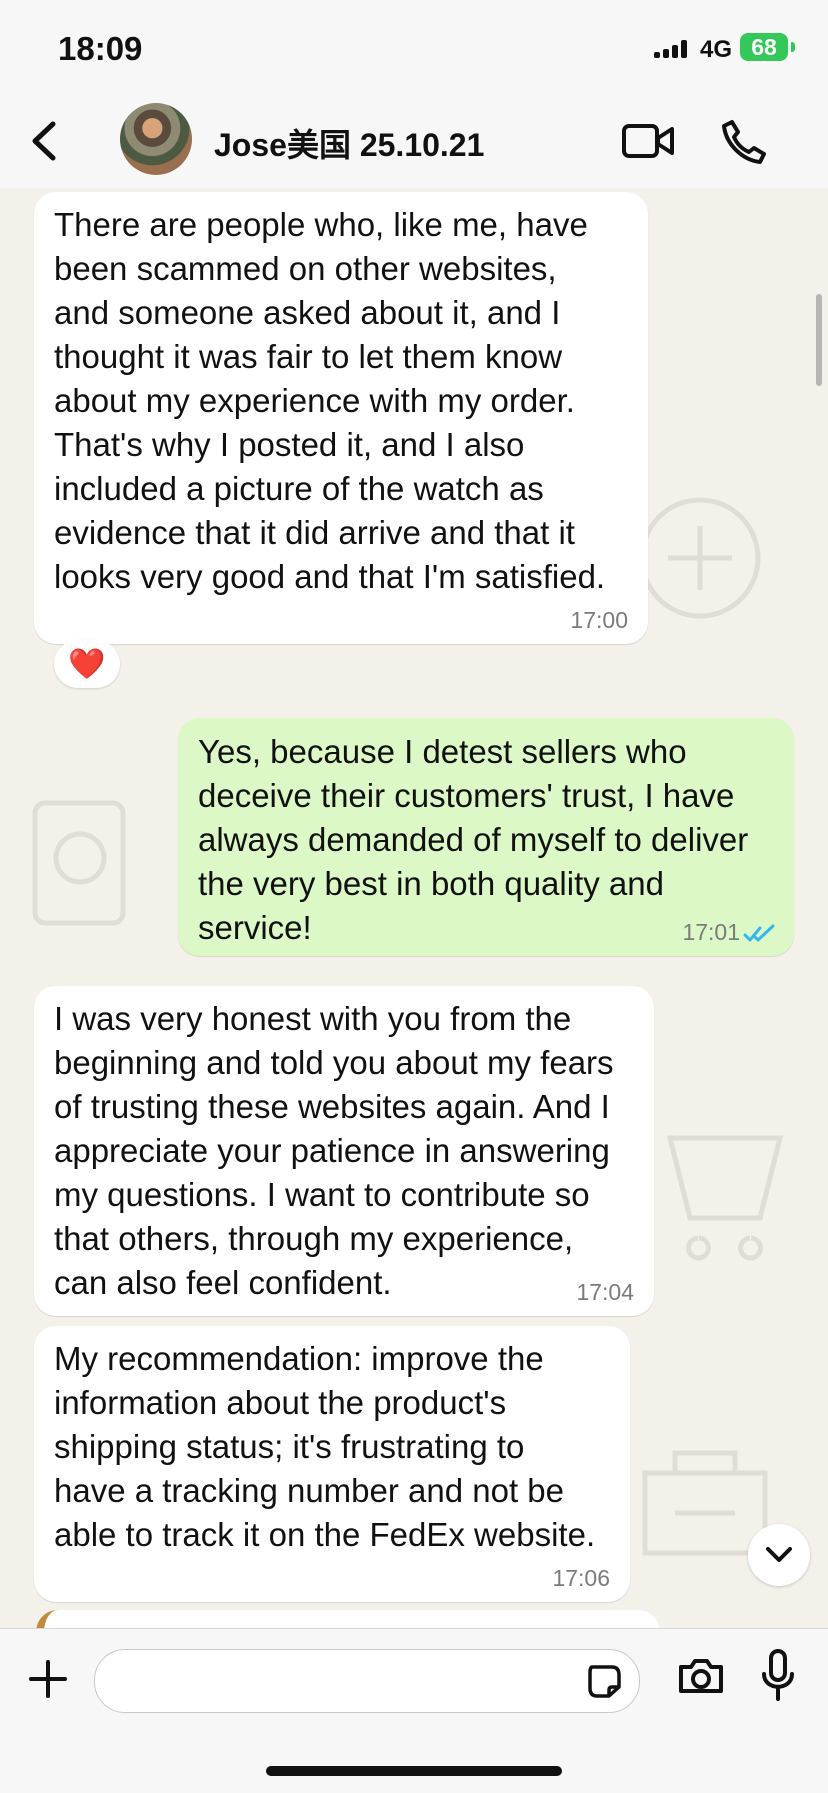  I want to click on chevron-down-icon, so click(779, 1554).